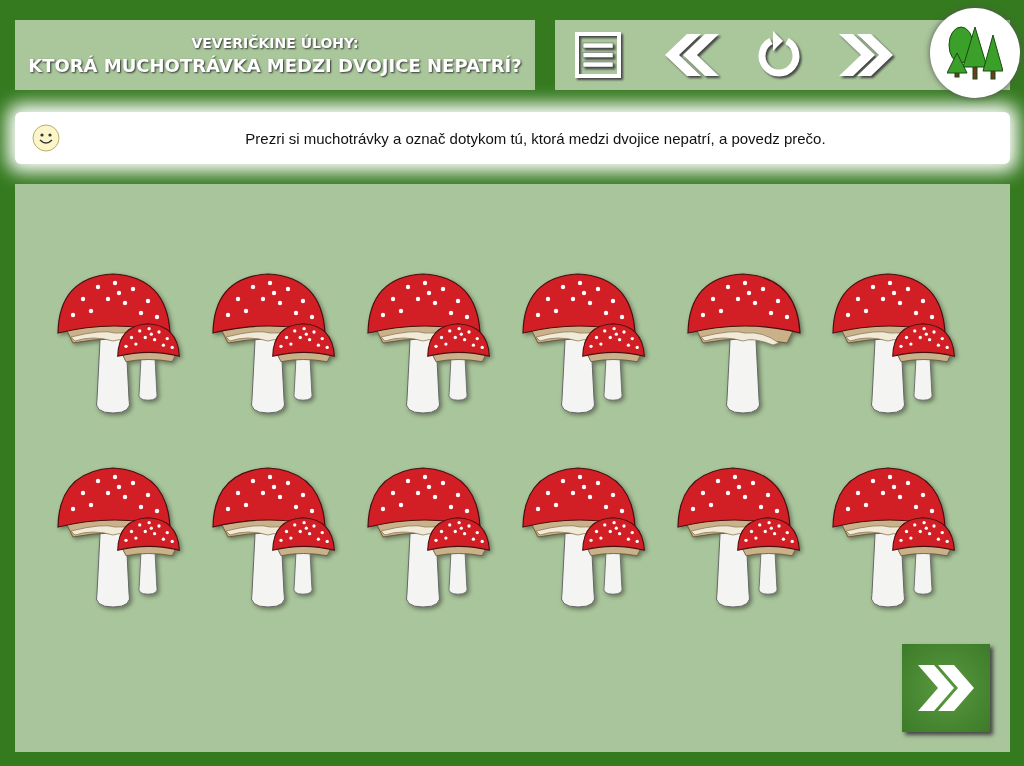  What do you see at coordinates (275, 42) in the screenshot?
I see `activity-subtitle: VEVERIČKINE ÚLOHY:` at bounding box center [275, 42].